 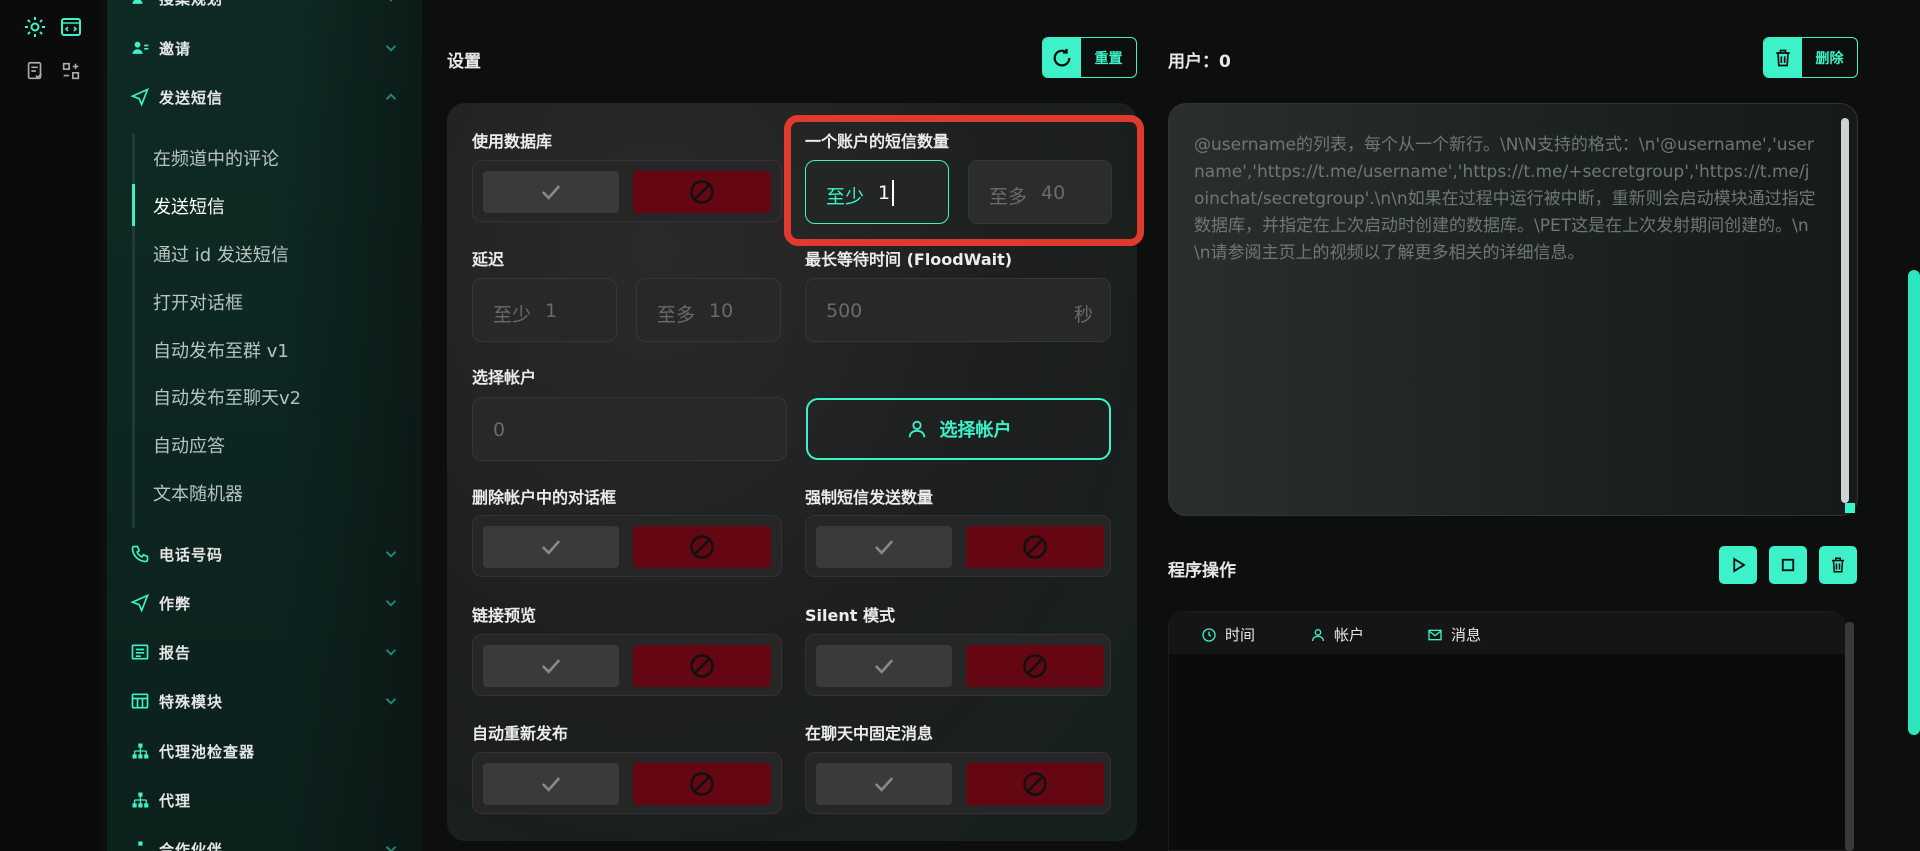 What do you see at coordinates (50, 425) in the screenshot?
I see `icon-rail` at bounding box center [50, 425].